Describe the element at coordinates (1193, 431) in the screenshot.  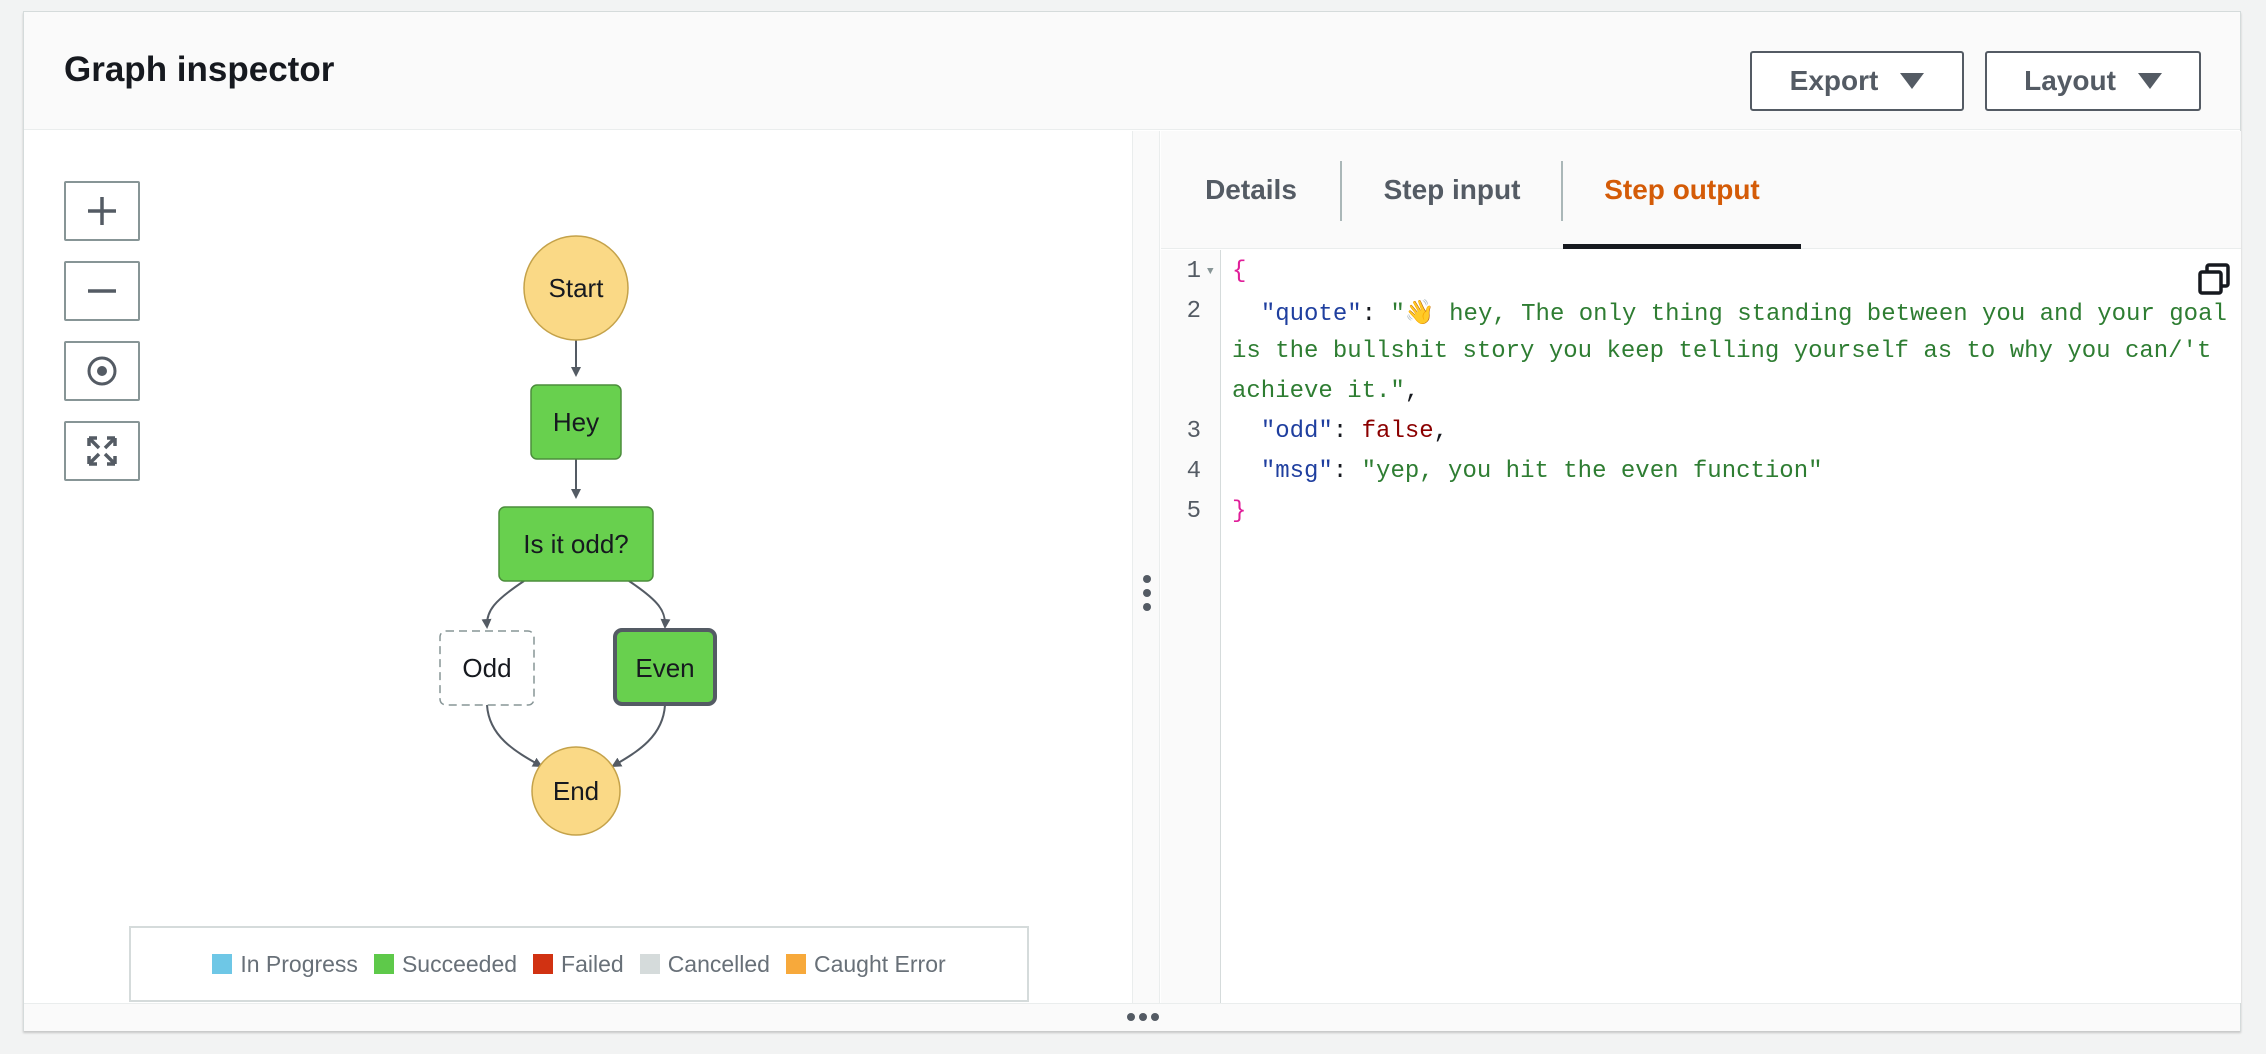
I see `line-number: 3` at that location.